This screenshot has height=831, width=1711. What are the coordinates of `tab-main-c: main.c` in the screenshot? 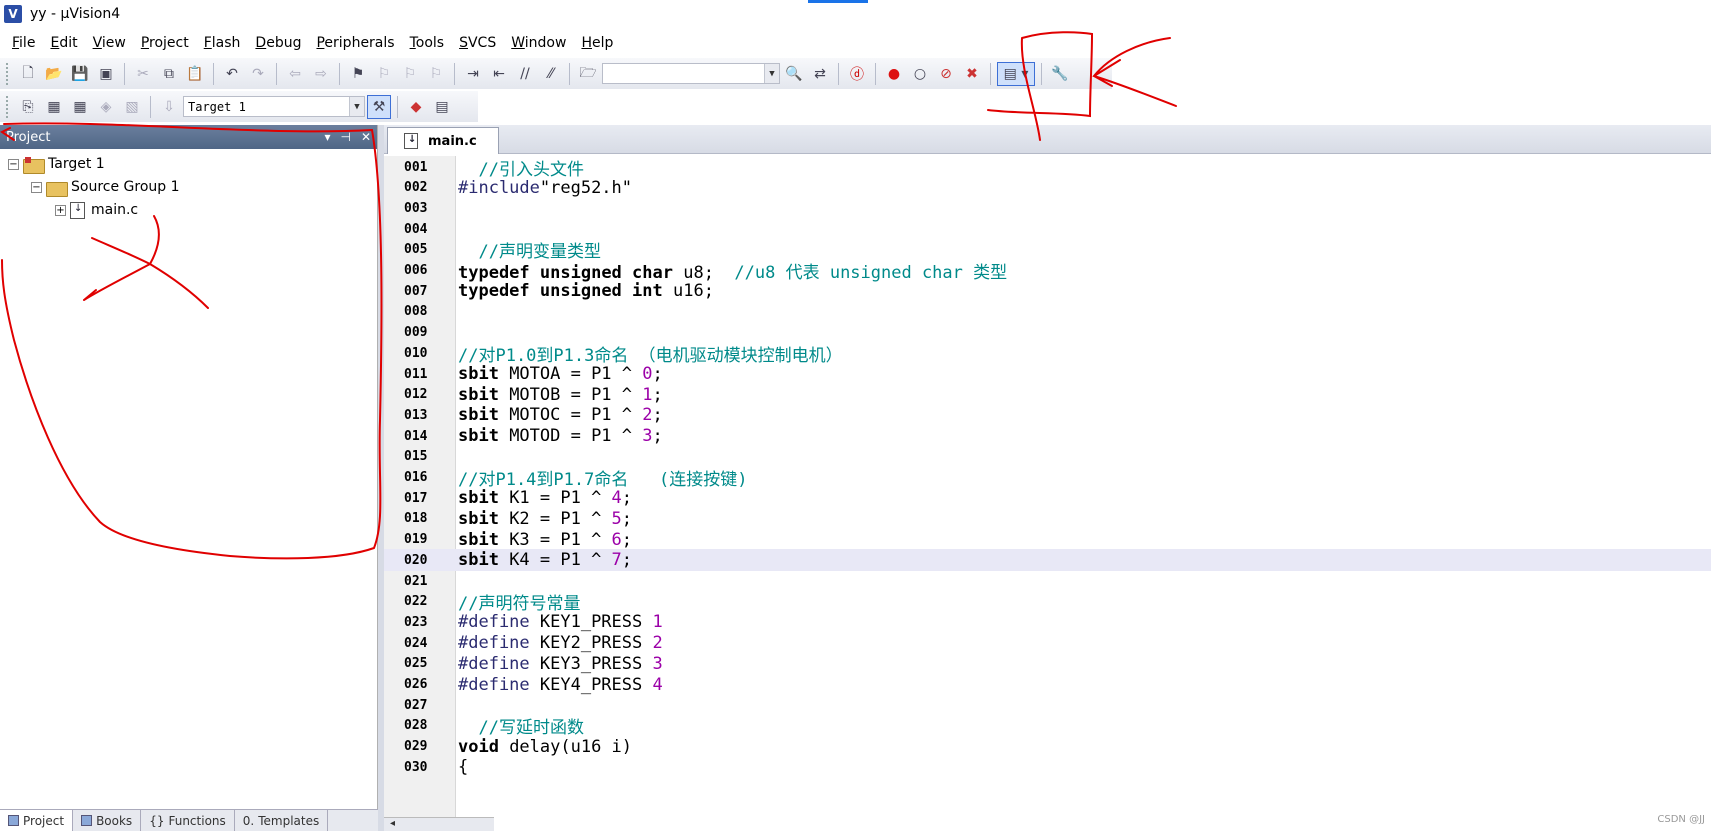 It's located at (443, 140).